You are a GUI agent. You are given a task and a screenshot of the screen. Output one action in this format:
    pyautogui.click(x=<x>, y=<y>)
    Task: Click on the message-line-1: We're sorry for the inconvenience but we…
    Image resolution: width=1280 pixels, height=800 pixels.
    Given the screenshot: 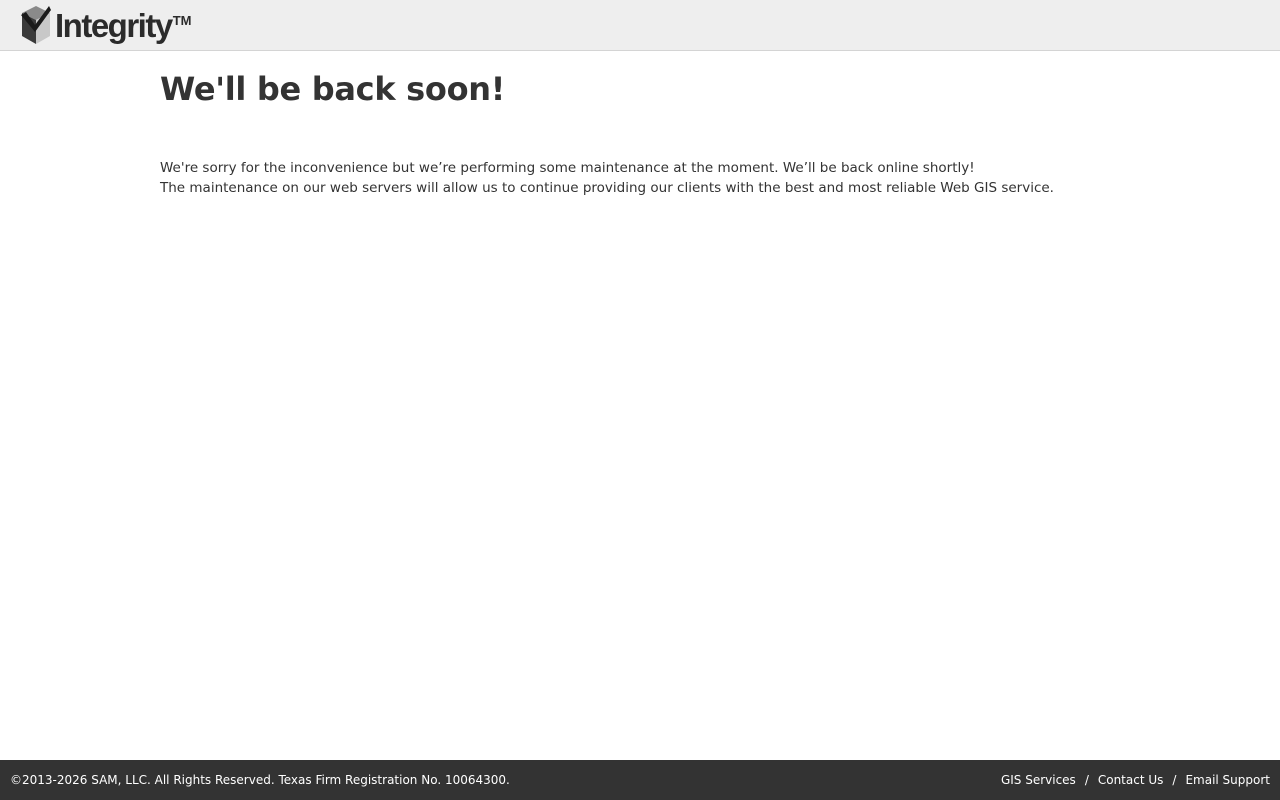 What is the action you would take?
    pyautogui.click(x=567, y=168)
    